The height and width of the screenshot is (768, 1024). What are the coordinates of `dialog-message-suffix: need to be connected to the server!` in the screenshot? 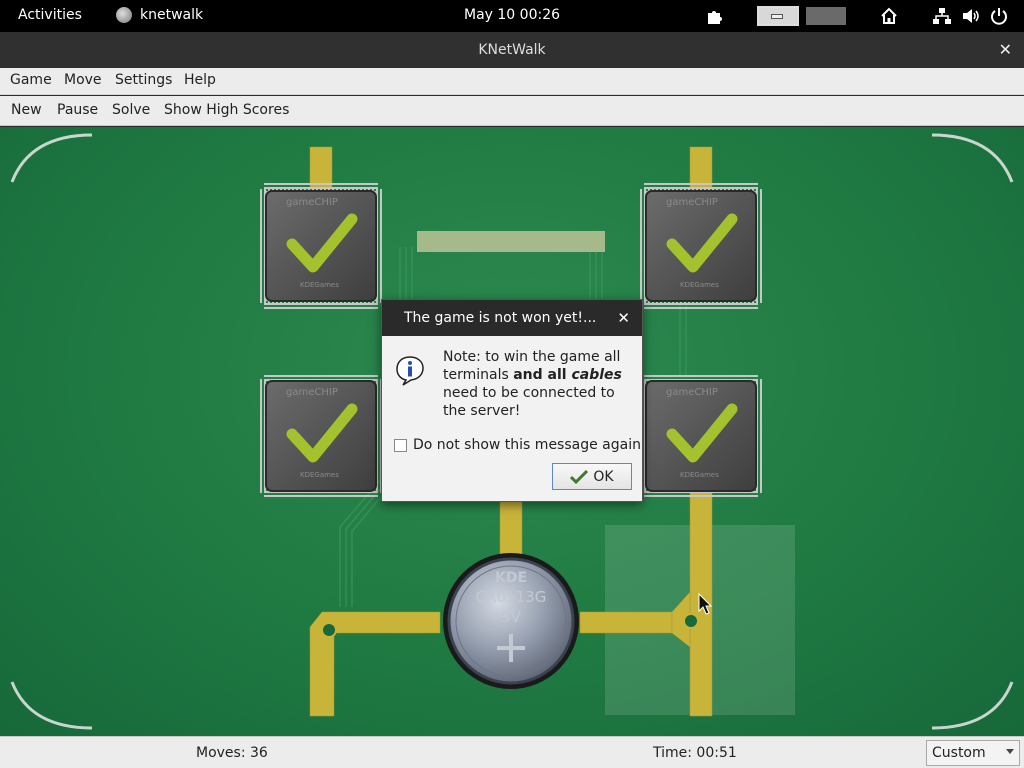 It's located at (529, 402).